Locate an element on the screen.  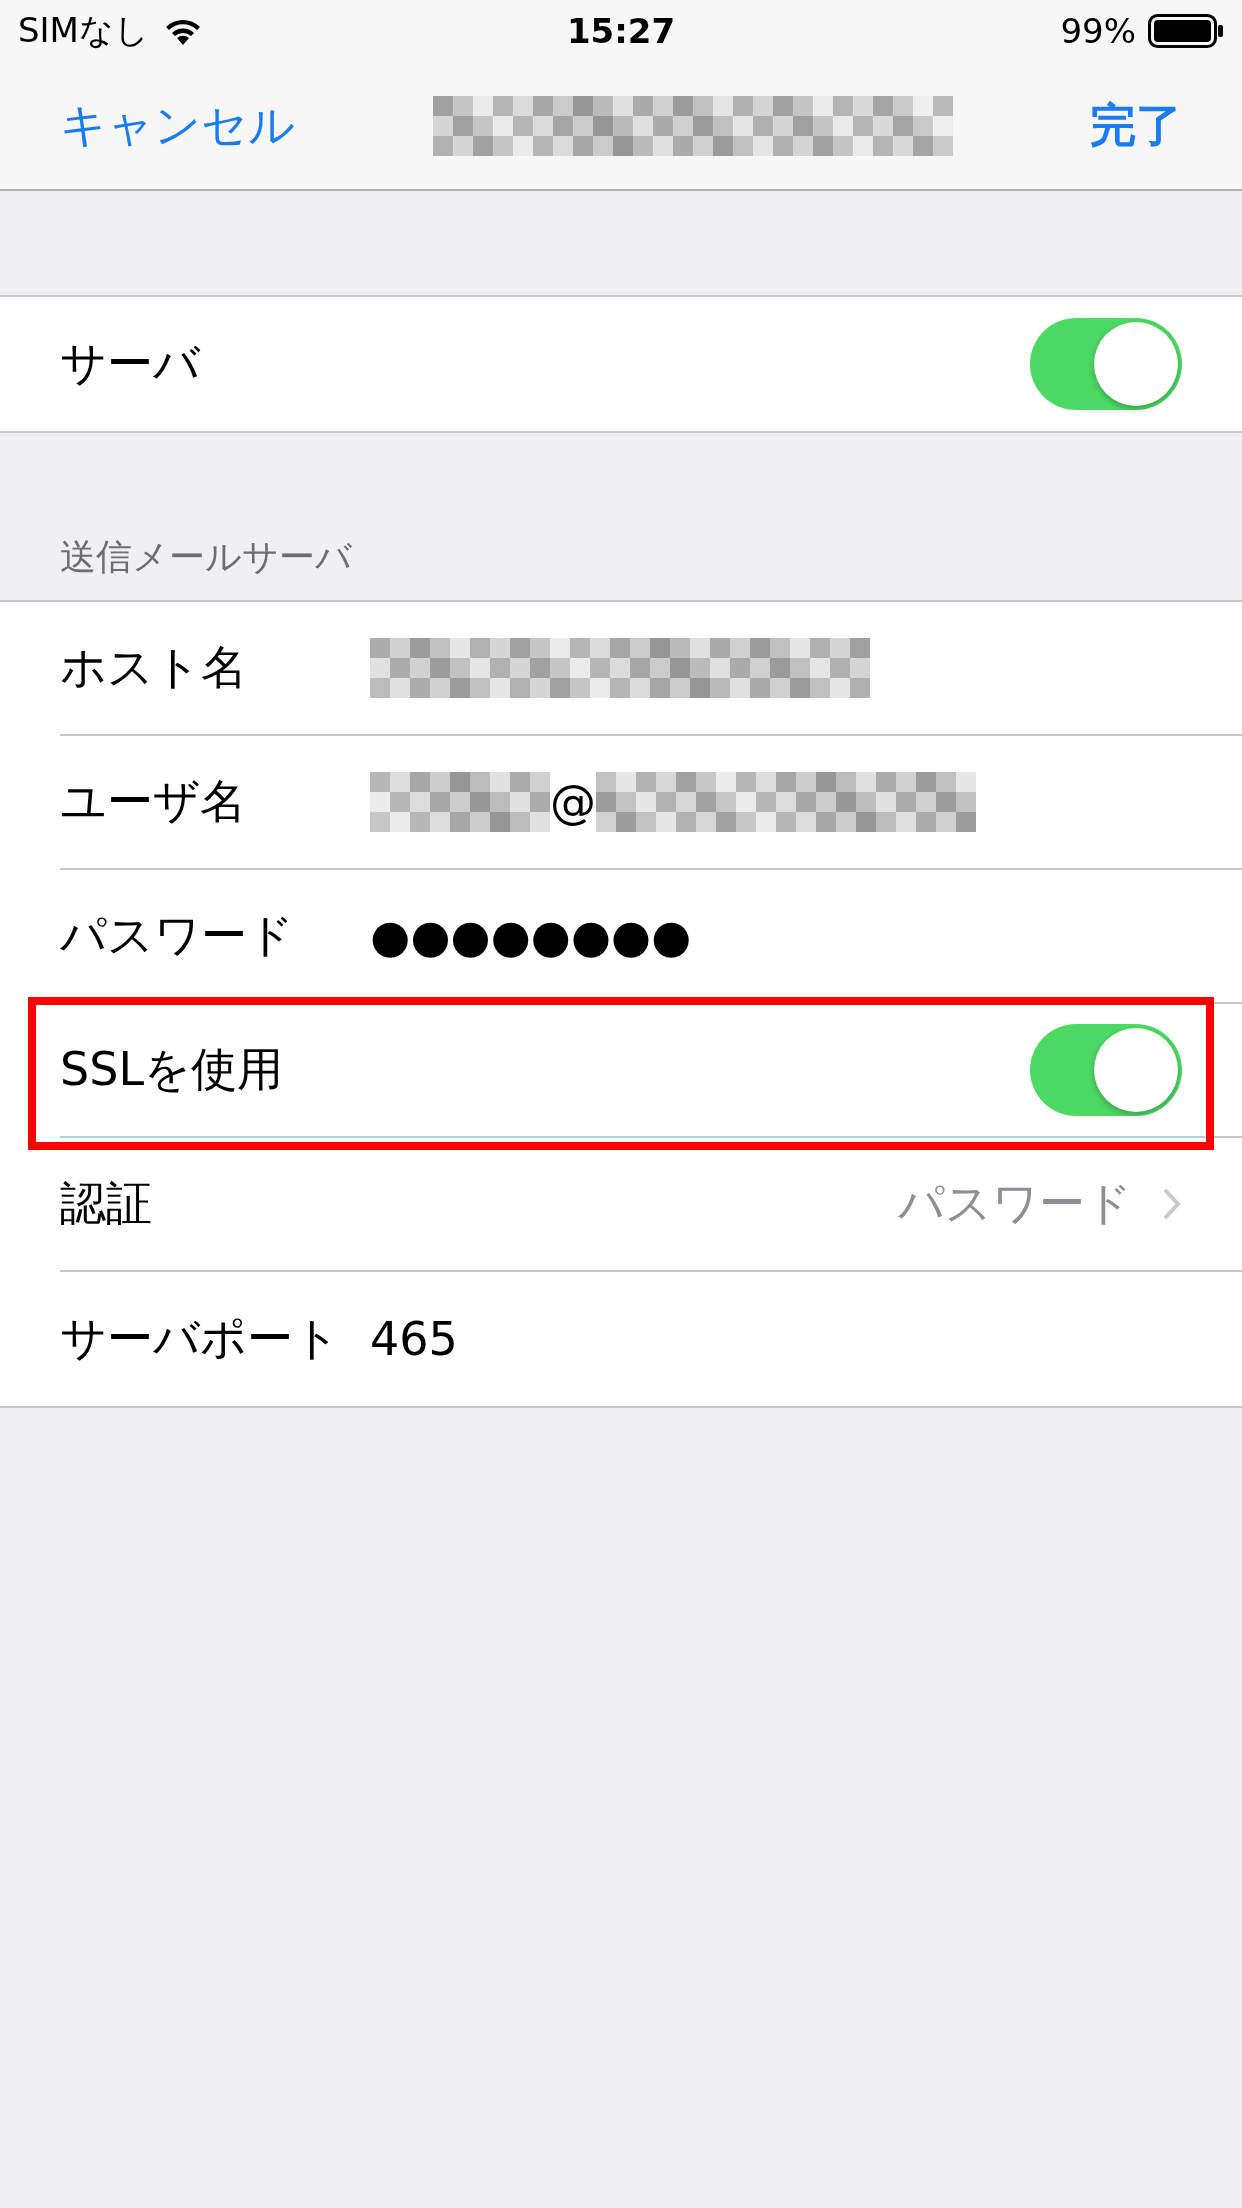
done-button: 完了 is located at coordinates (1136, 125).